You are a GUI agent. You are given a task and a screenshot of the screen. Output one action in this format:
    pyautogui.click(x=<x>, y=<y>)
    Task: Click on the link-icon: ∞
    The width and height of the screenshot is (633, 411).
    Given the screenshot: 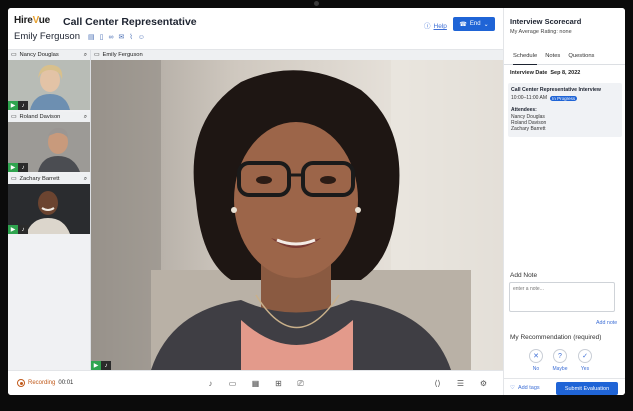 What is the action you would take?
    pyautogui.click(x=110, y=38)
    